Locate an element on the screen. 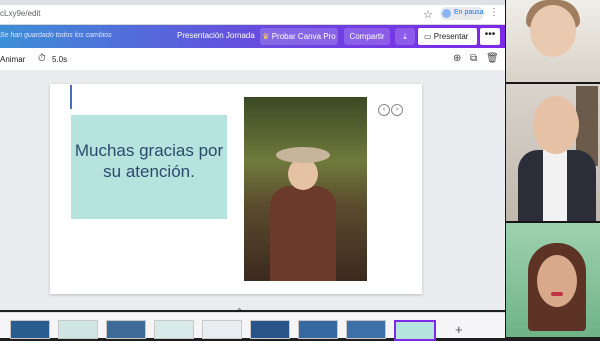 This screenshot has width=600, height=341. url-text: cLxy9e/edit is located at coordinates (20, 13).